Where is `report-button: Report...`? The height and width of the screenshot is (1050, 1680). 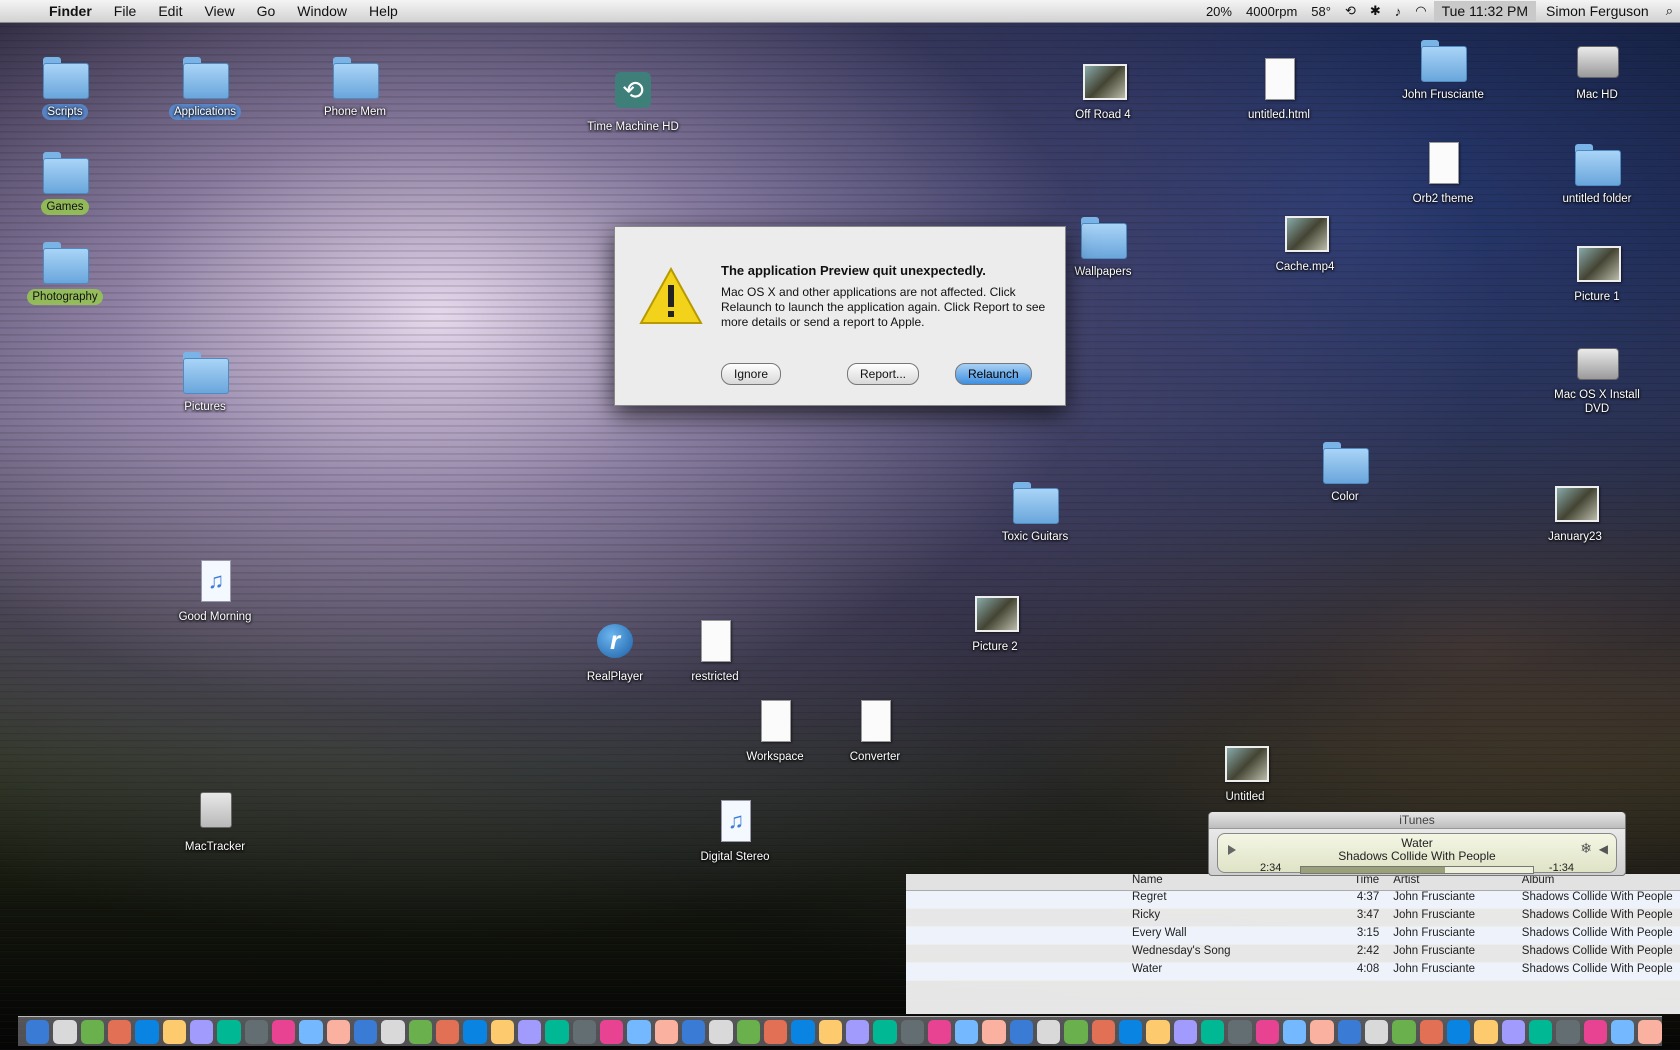
report-button: Report... is located at coordinates (883, 374).